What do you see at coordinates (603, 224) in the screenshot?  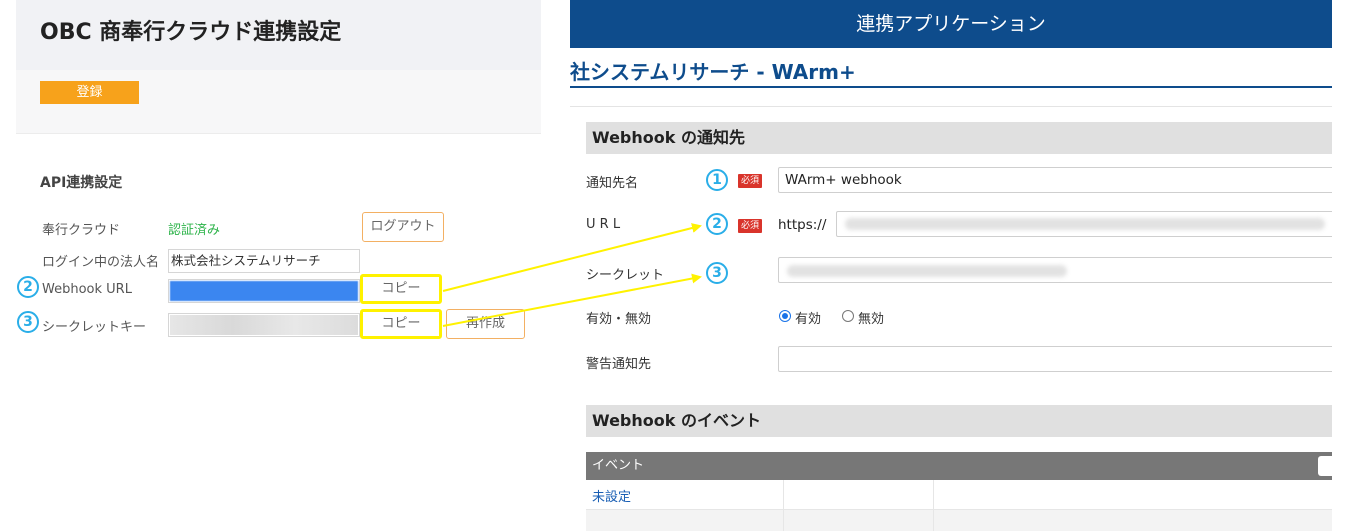 I see `url-label: U R L` at bounding box center [603, 224].